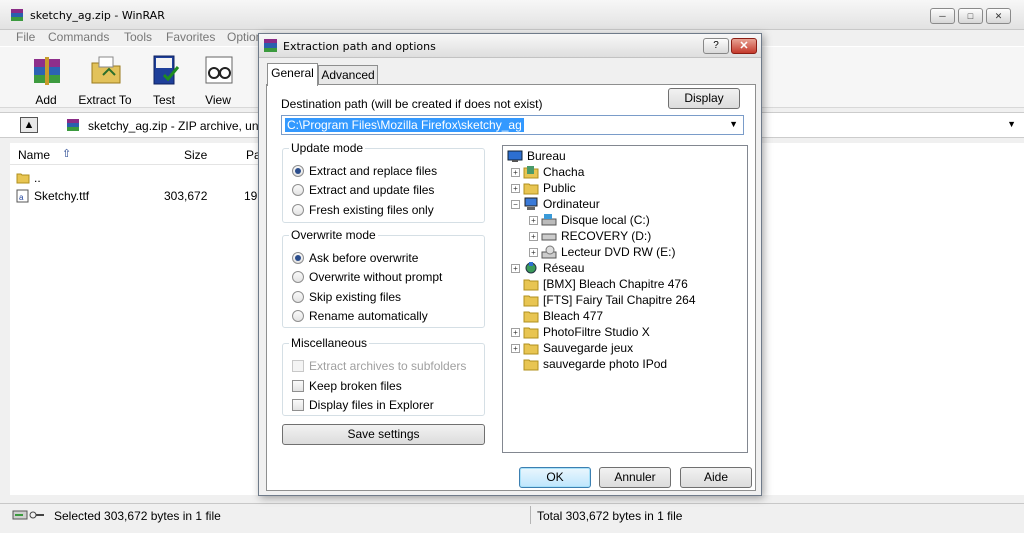  Describe the element at coordinates (25, 37) in the screenshot. I see `menu-file: File` at that location.